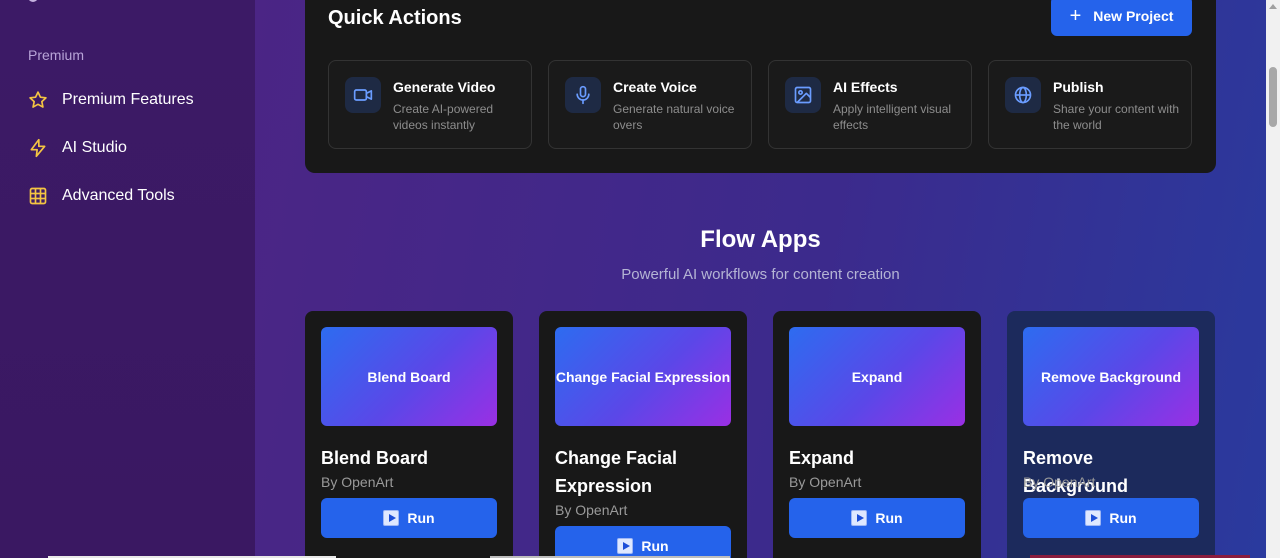 The image size is (1280, 558). I want to click on sidebar-item-cut-off, so click(73, 2).